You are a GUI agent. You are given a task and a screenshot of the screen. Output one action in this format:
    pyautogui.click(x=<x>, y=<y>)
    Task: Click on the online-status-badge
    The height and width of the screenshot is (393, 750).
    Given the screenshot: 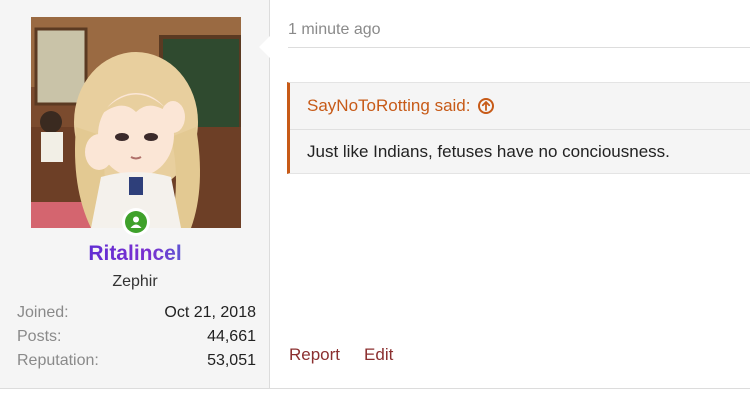 What is the action you would take?
    pyautogui.click(x=136, y=222)
    